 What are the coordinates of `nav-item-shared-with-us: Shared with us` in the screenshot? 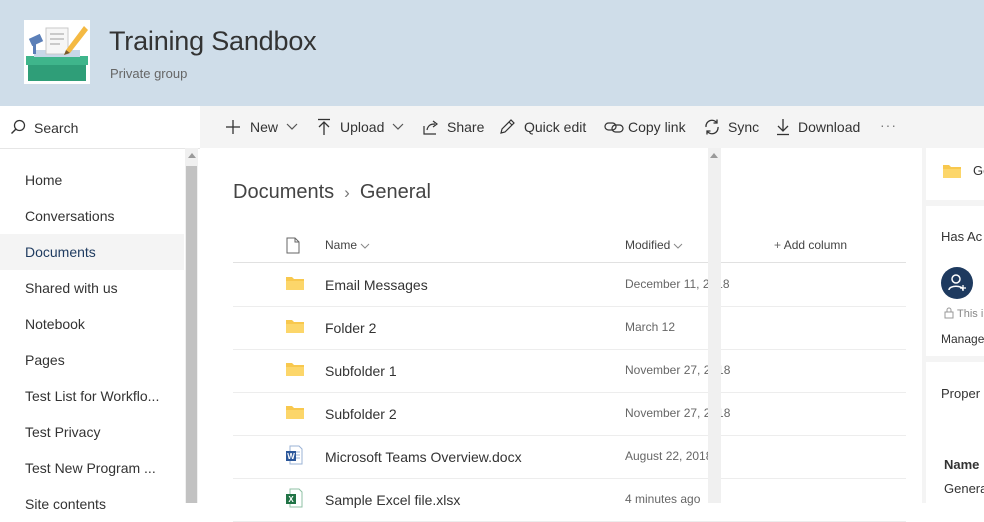 It's located at (92, 288).